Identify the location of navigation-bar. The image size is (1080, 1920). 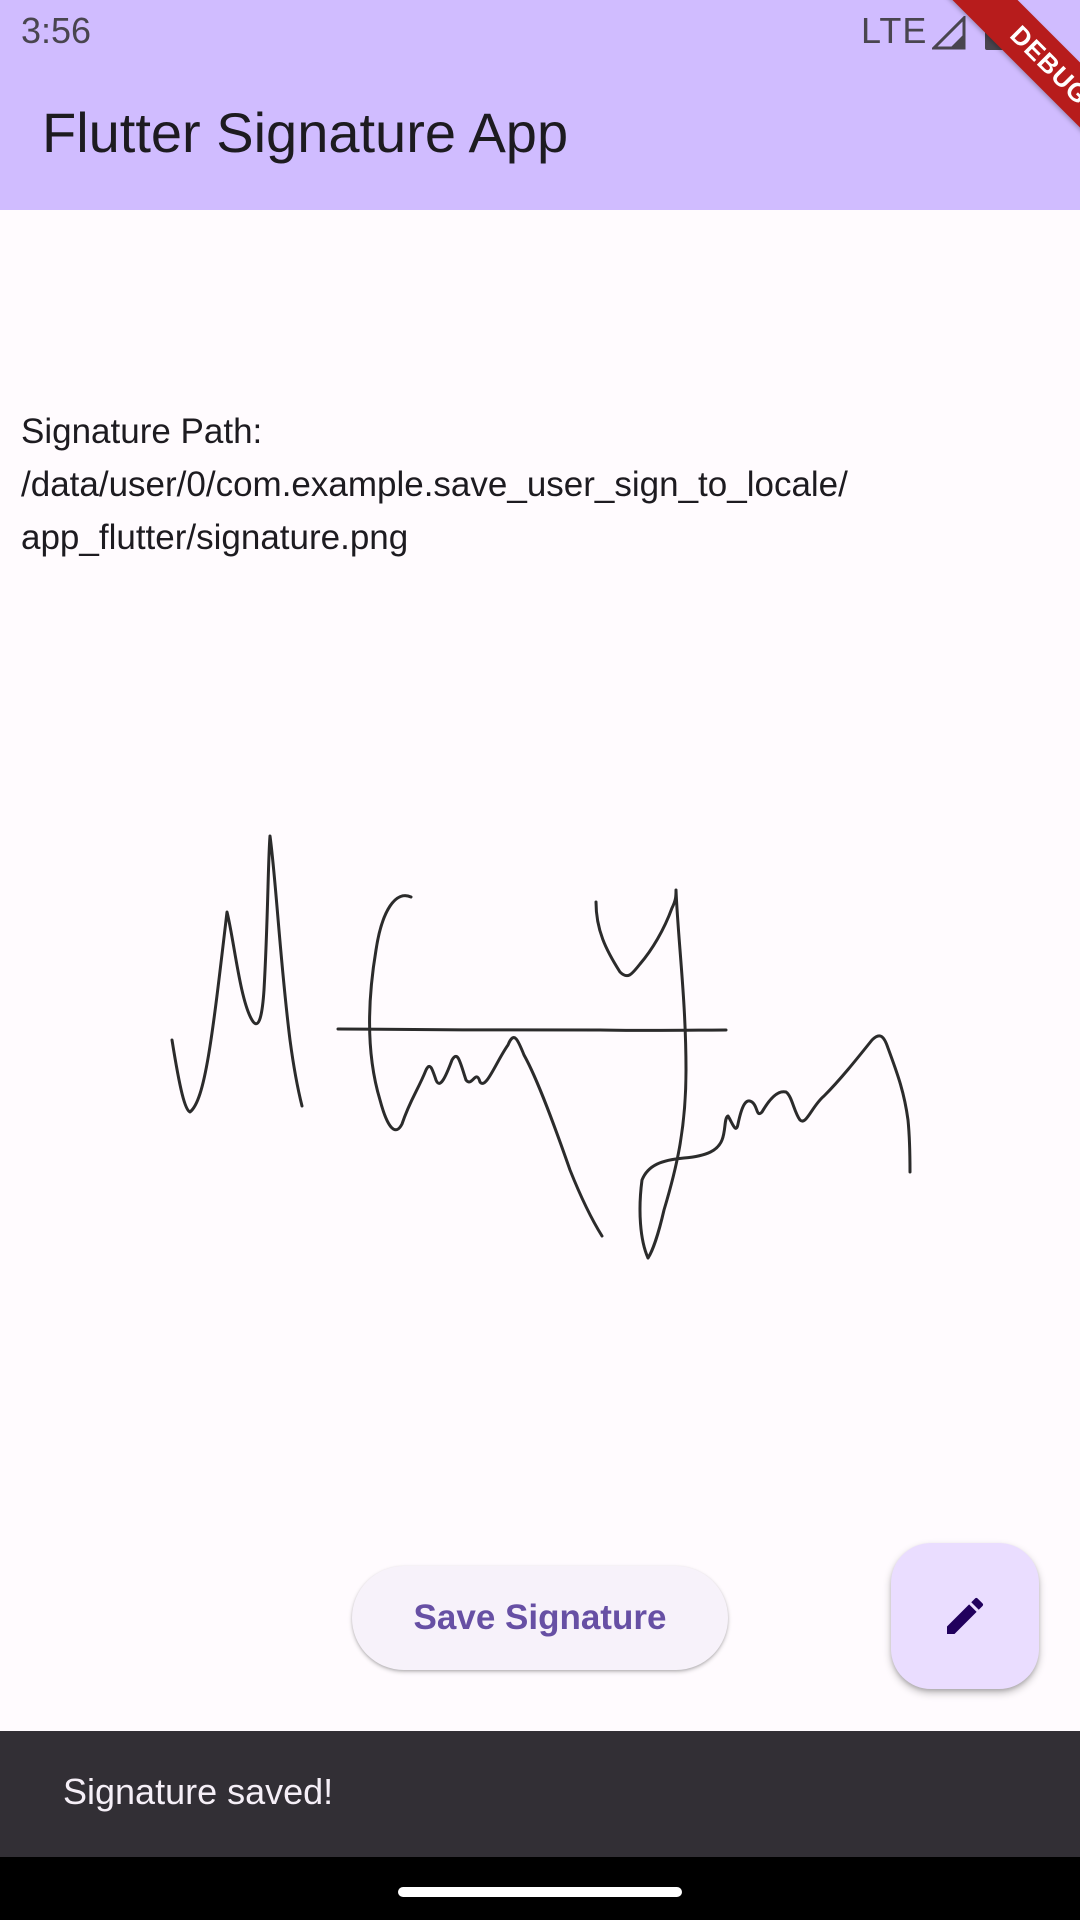
(540, 1888).